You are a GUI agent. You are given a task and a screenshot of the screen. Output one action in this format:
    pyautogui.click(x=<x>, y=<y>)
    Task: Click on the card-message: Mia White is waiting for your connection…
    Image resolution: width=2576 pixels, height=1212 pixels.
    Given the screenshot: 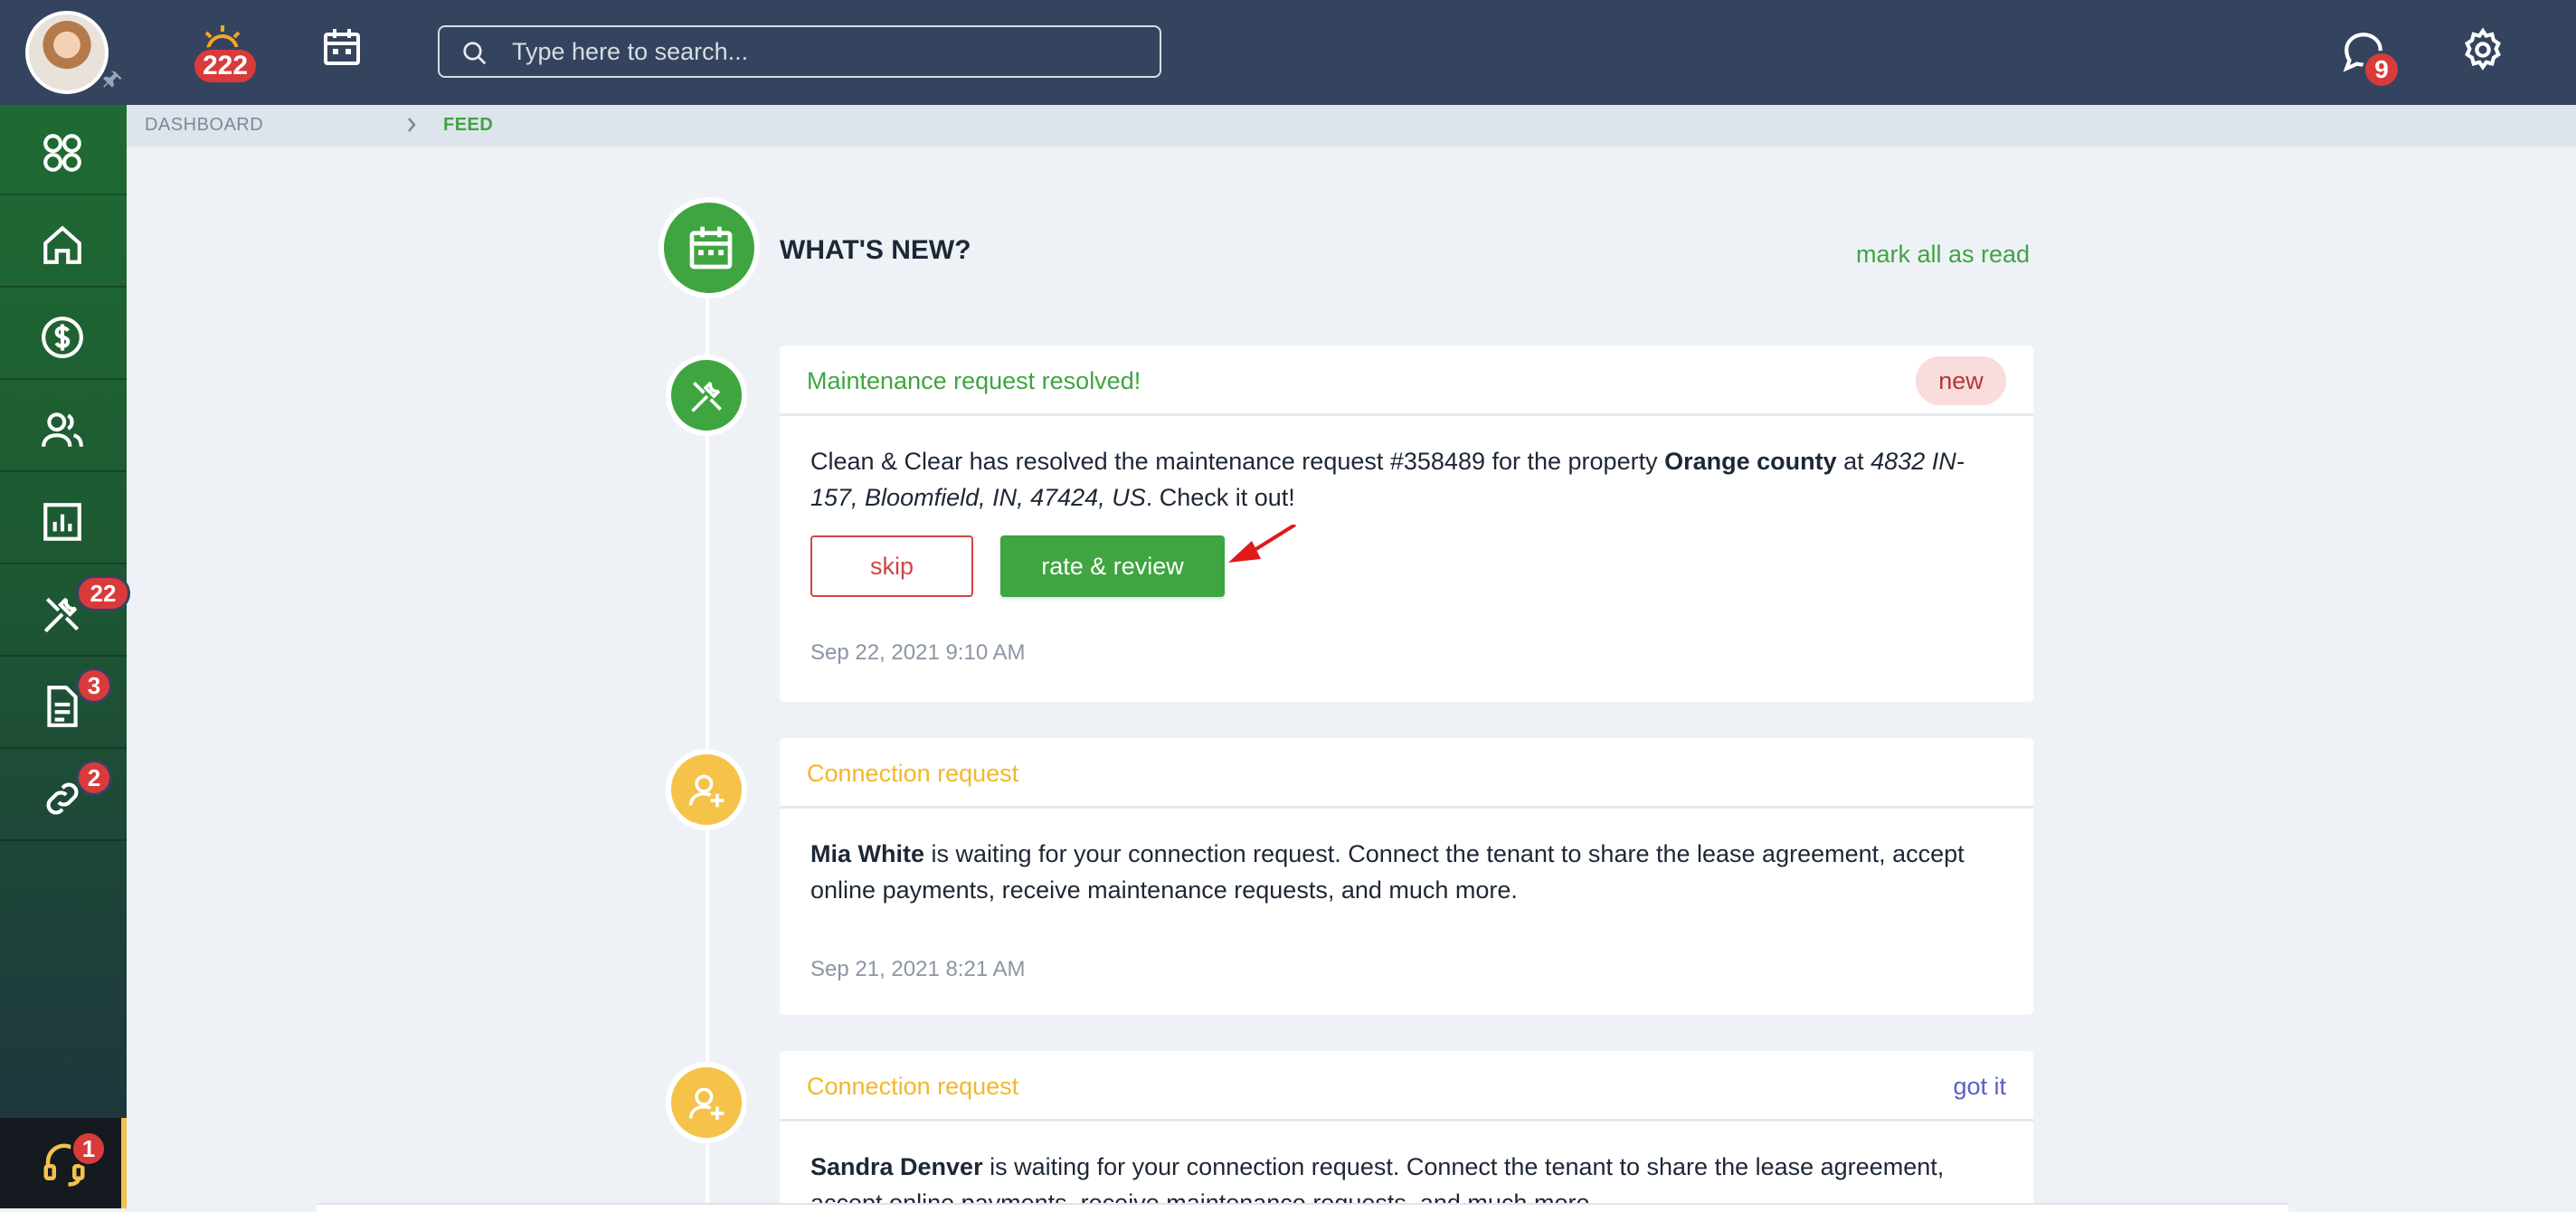 What is the action you would take?
    pyautogui.click(x=1388, y=872)
    